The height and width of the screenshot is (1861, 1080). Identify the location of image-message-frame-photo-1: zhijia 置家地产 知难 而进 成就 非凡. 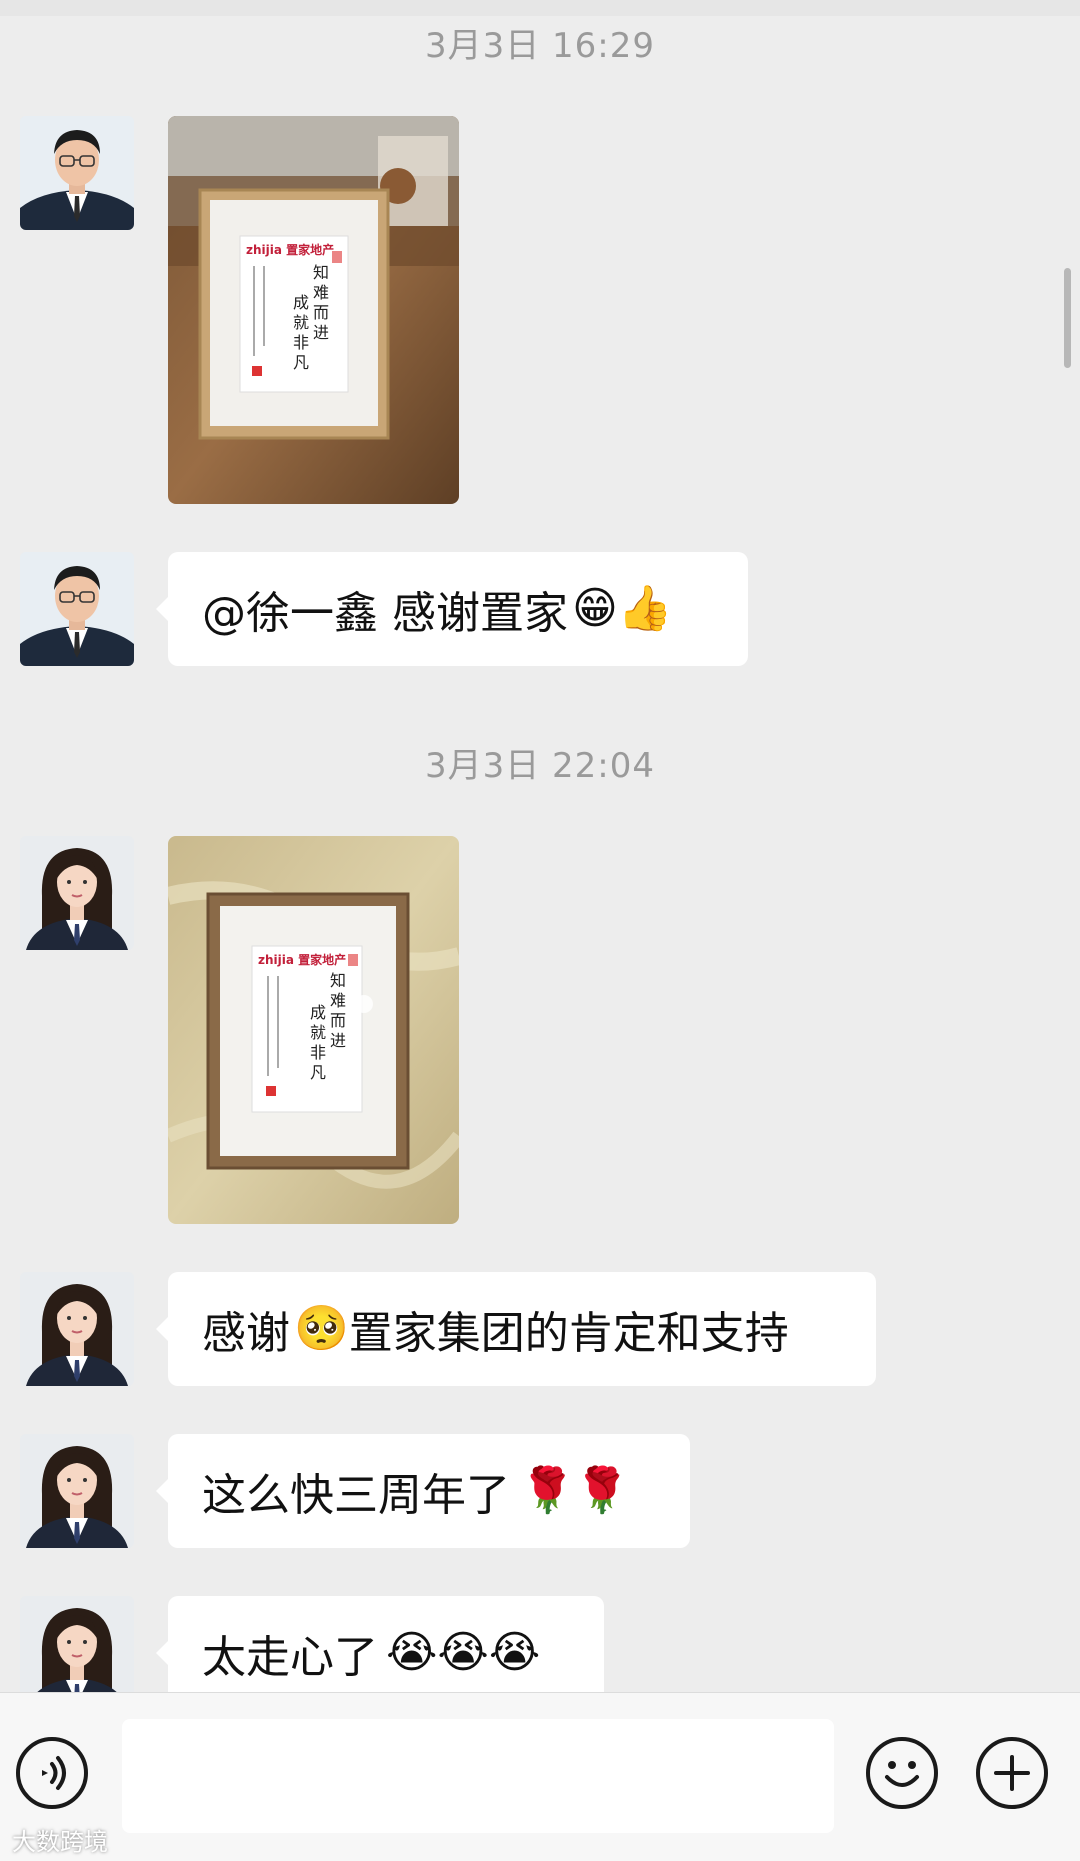
(313, 310).